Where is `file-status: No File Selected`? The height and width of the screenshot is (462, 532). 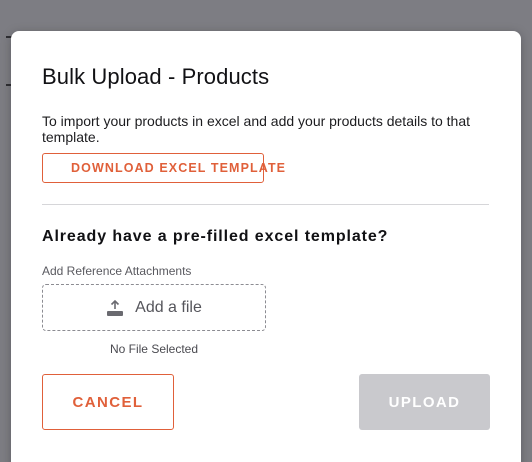 file-status: No File Selected is located at coordinates (154, 349).